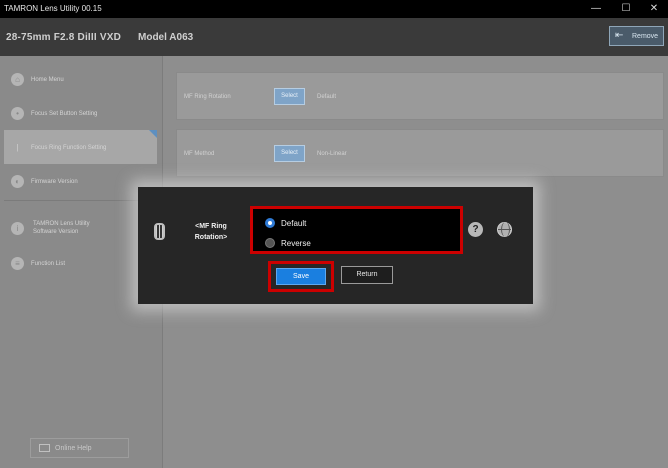 This screenshot has height=468, width=668. What do you see at coordinates (17, 181) in the screenshot?
I see `firmware-icon: ◐` at bounding box center [17, 181].